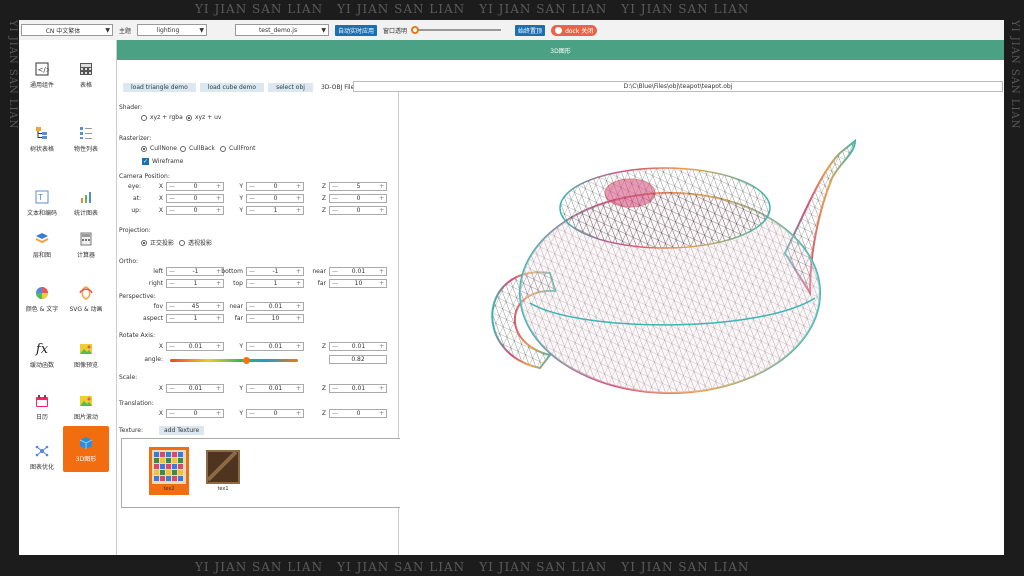 The height and width of the screenshot is (576, 1024). What do you see at coordinates (356, 30) in the screenshot?
I see `auto-apply-button: 自动实时应用` at bounding box center [356, 30].